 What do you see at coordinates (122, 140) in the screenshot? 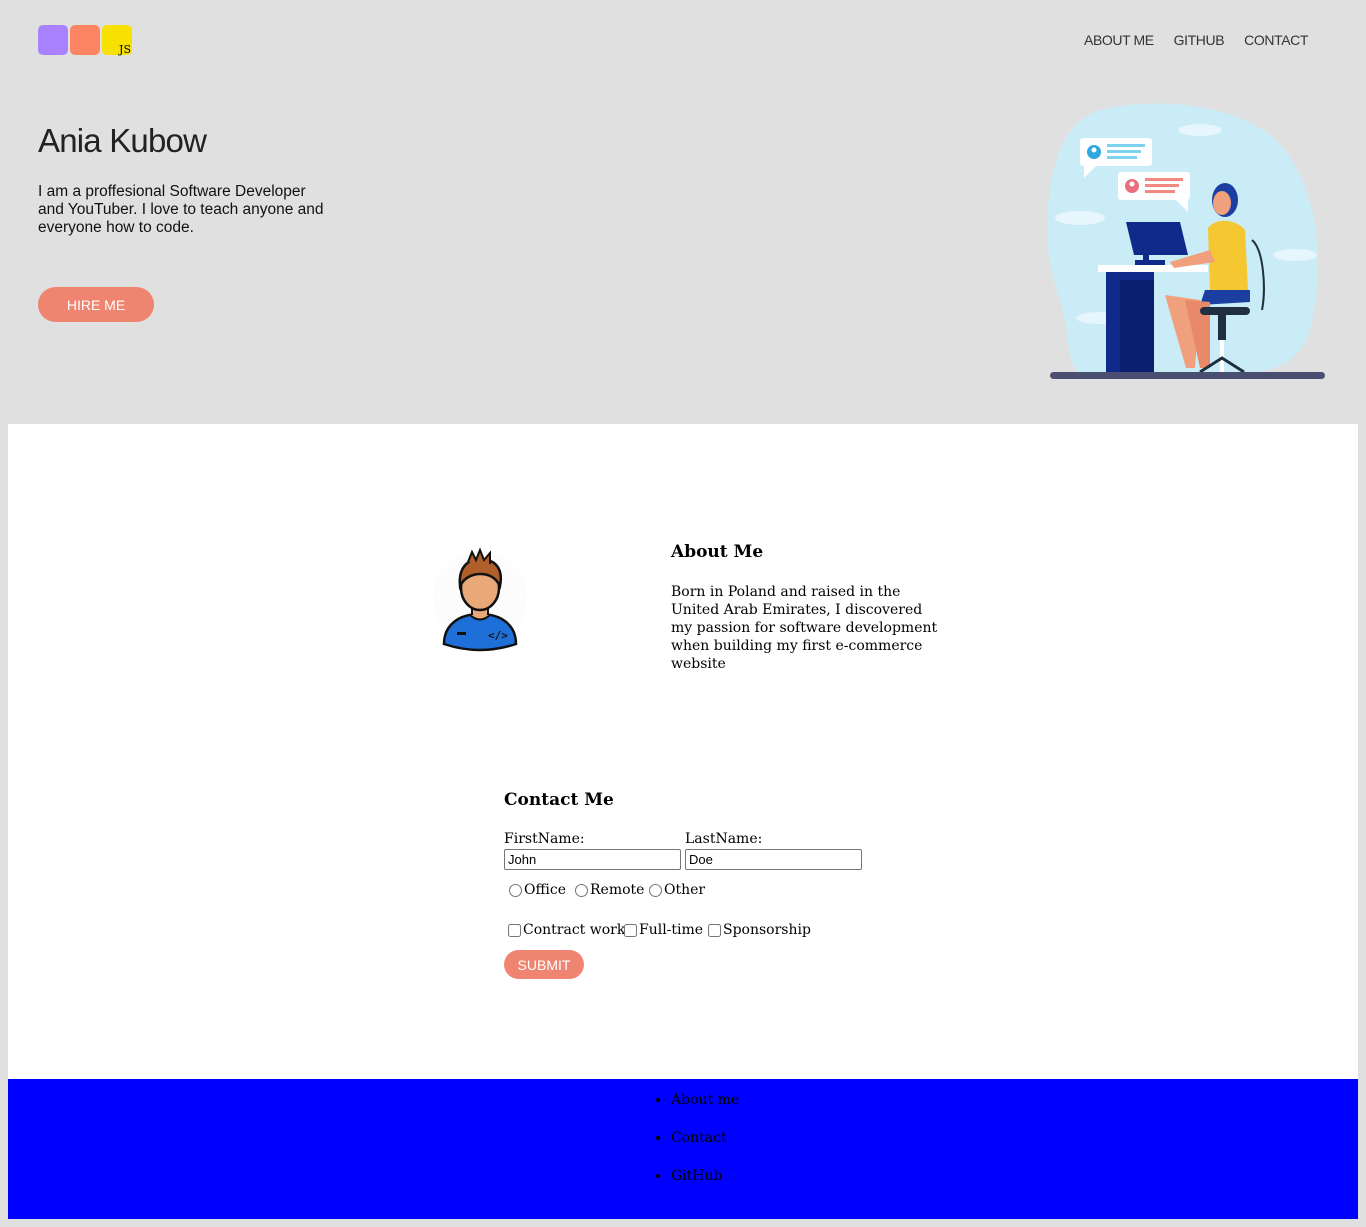
I see `hero-title: Ania Kubow` at bounding box center [122, 140].